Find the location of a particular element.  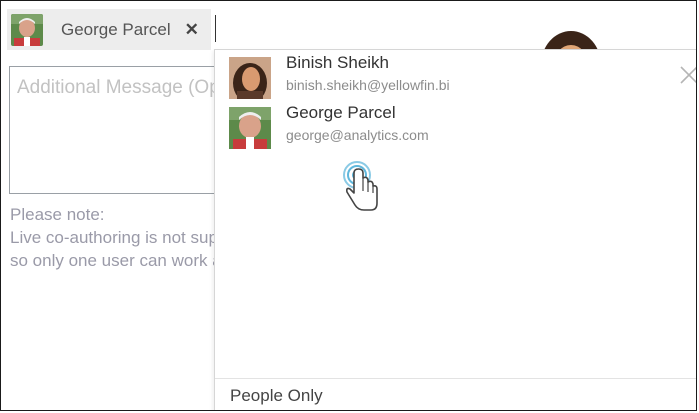

option-email: george@analytics.com is located at coordinates (357, 135).